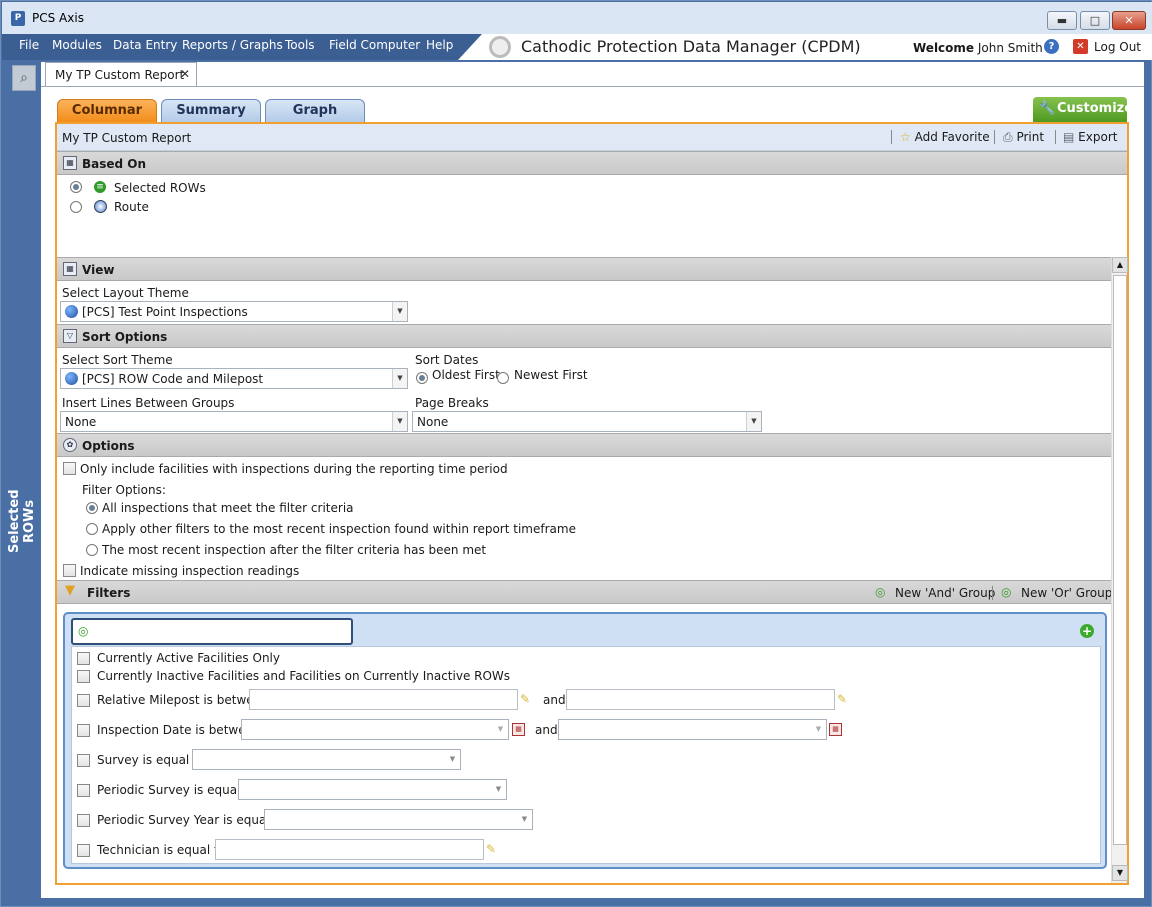 The height and width of the screenshot is (907, 1152). What do you see at coordinates (83, 658) in the screenshot?
I see `filter-active-checkbox` at bounding box center [83, 658].